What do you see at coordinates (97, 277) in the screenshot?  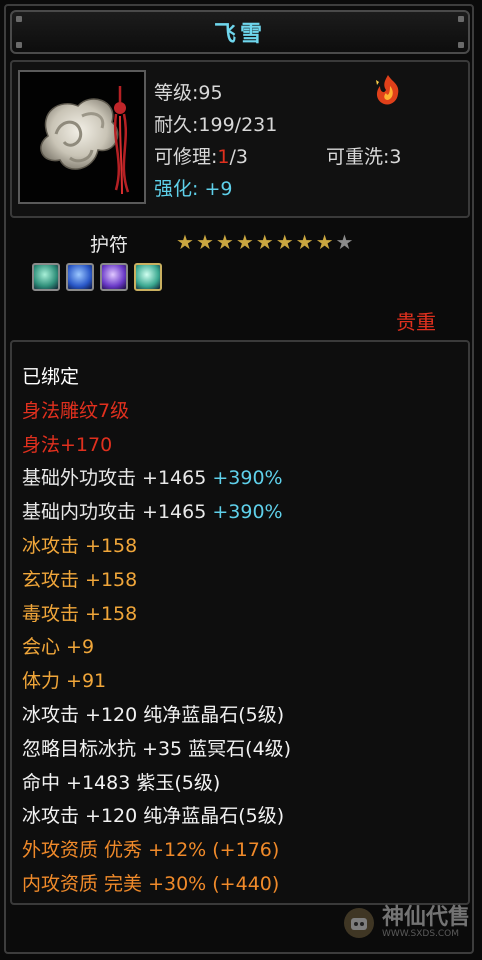 I see `gem-sockets` at bounding box center [97, 277].